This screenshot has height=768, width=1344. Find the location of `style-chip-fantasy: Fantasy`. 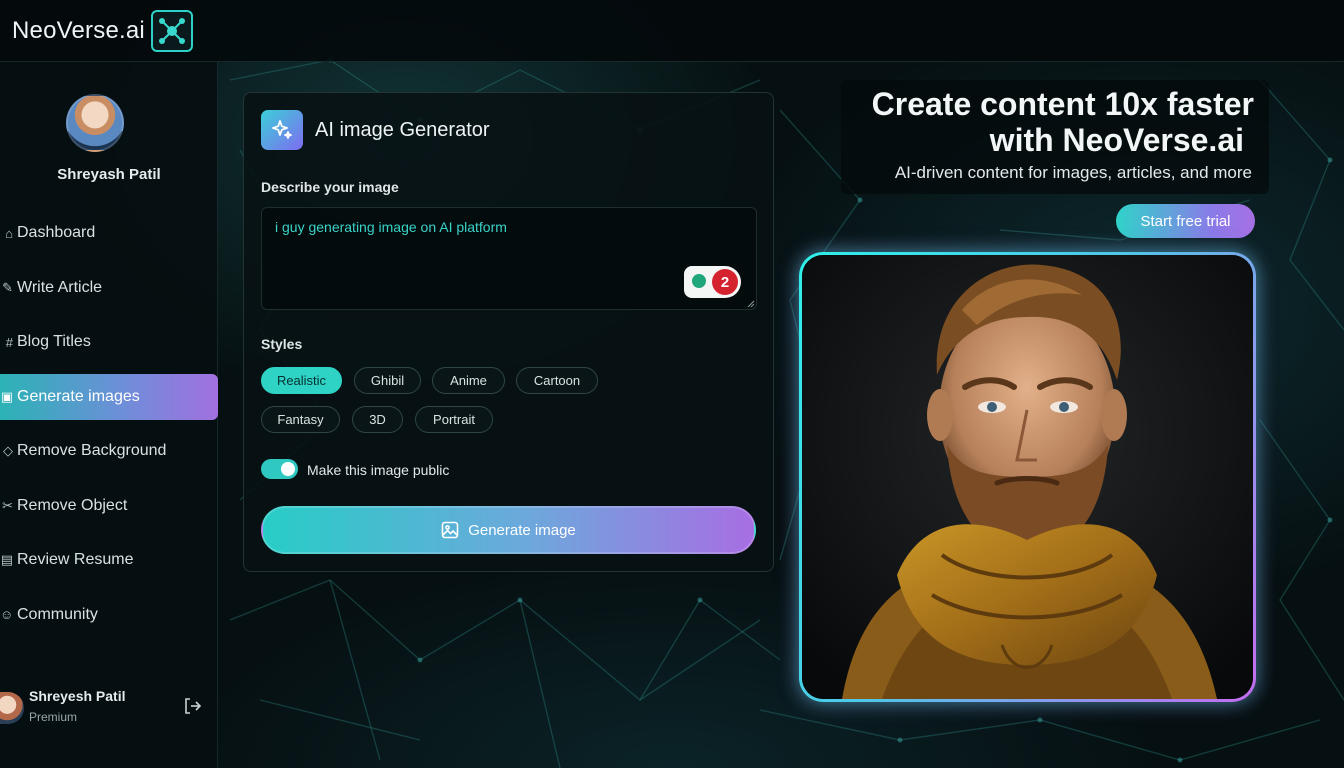

style-chip-fantasy: Fantasy is located at coordinates (300, 419).